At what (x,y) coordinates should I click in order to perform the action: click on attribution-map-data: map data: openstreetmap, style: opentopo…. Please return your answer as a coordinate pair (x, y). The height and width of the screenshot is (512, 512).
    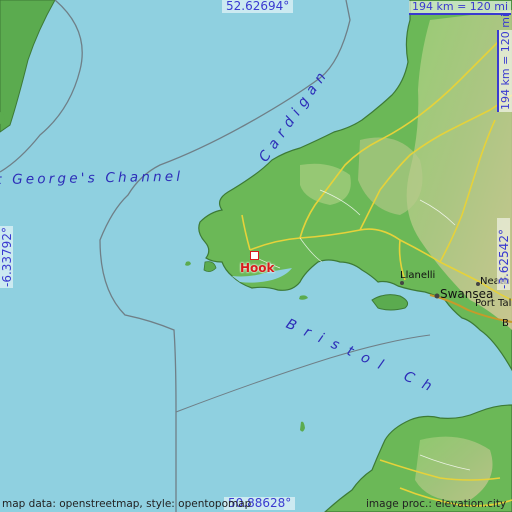
    Looking at the image, I should click on (127, 504).